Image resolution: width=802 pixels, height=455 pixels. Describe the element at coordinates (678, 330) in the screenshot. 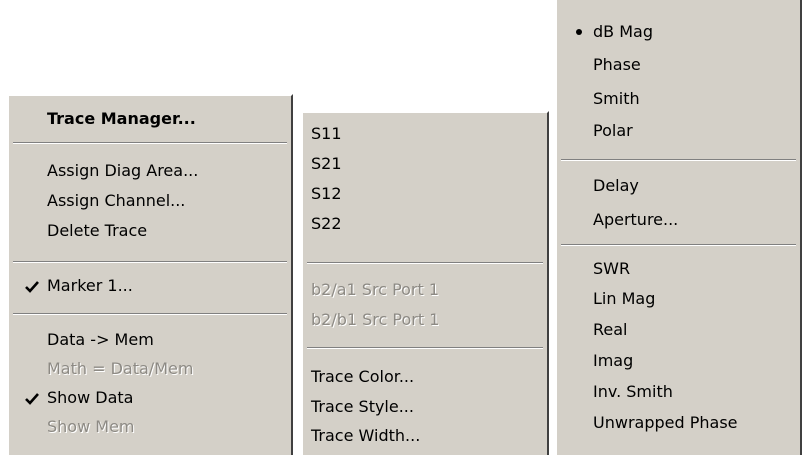

I see `menu-item-real: Real` at that location.